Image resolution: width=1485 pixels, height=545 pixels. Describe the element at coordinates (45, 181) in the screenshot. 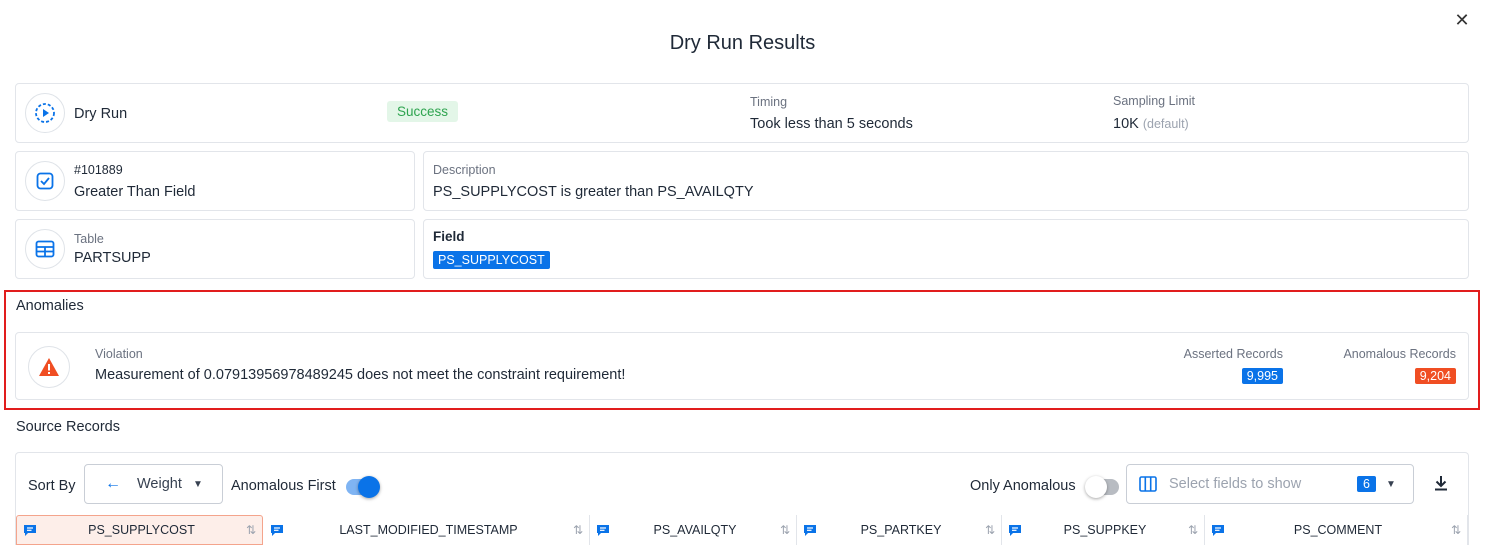

I see `checklist-icon` at that location.